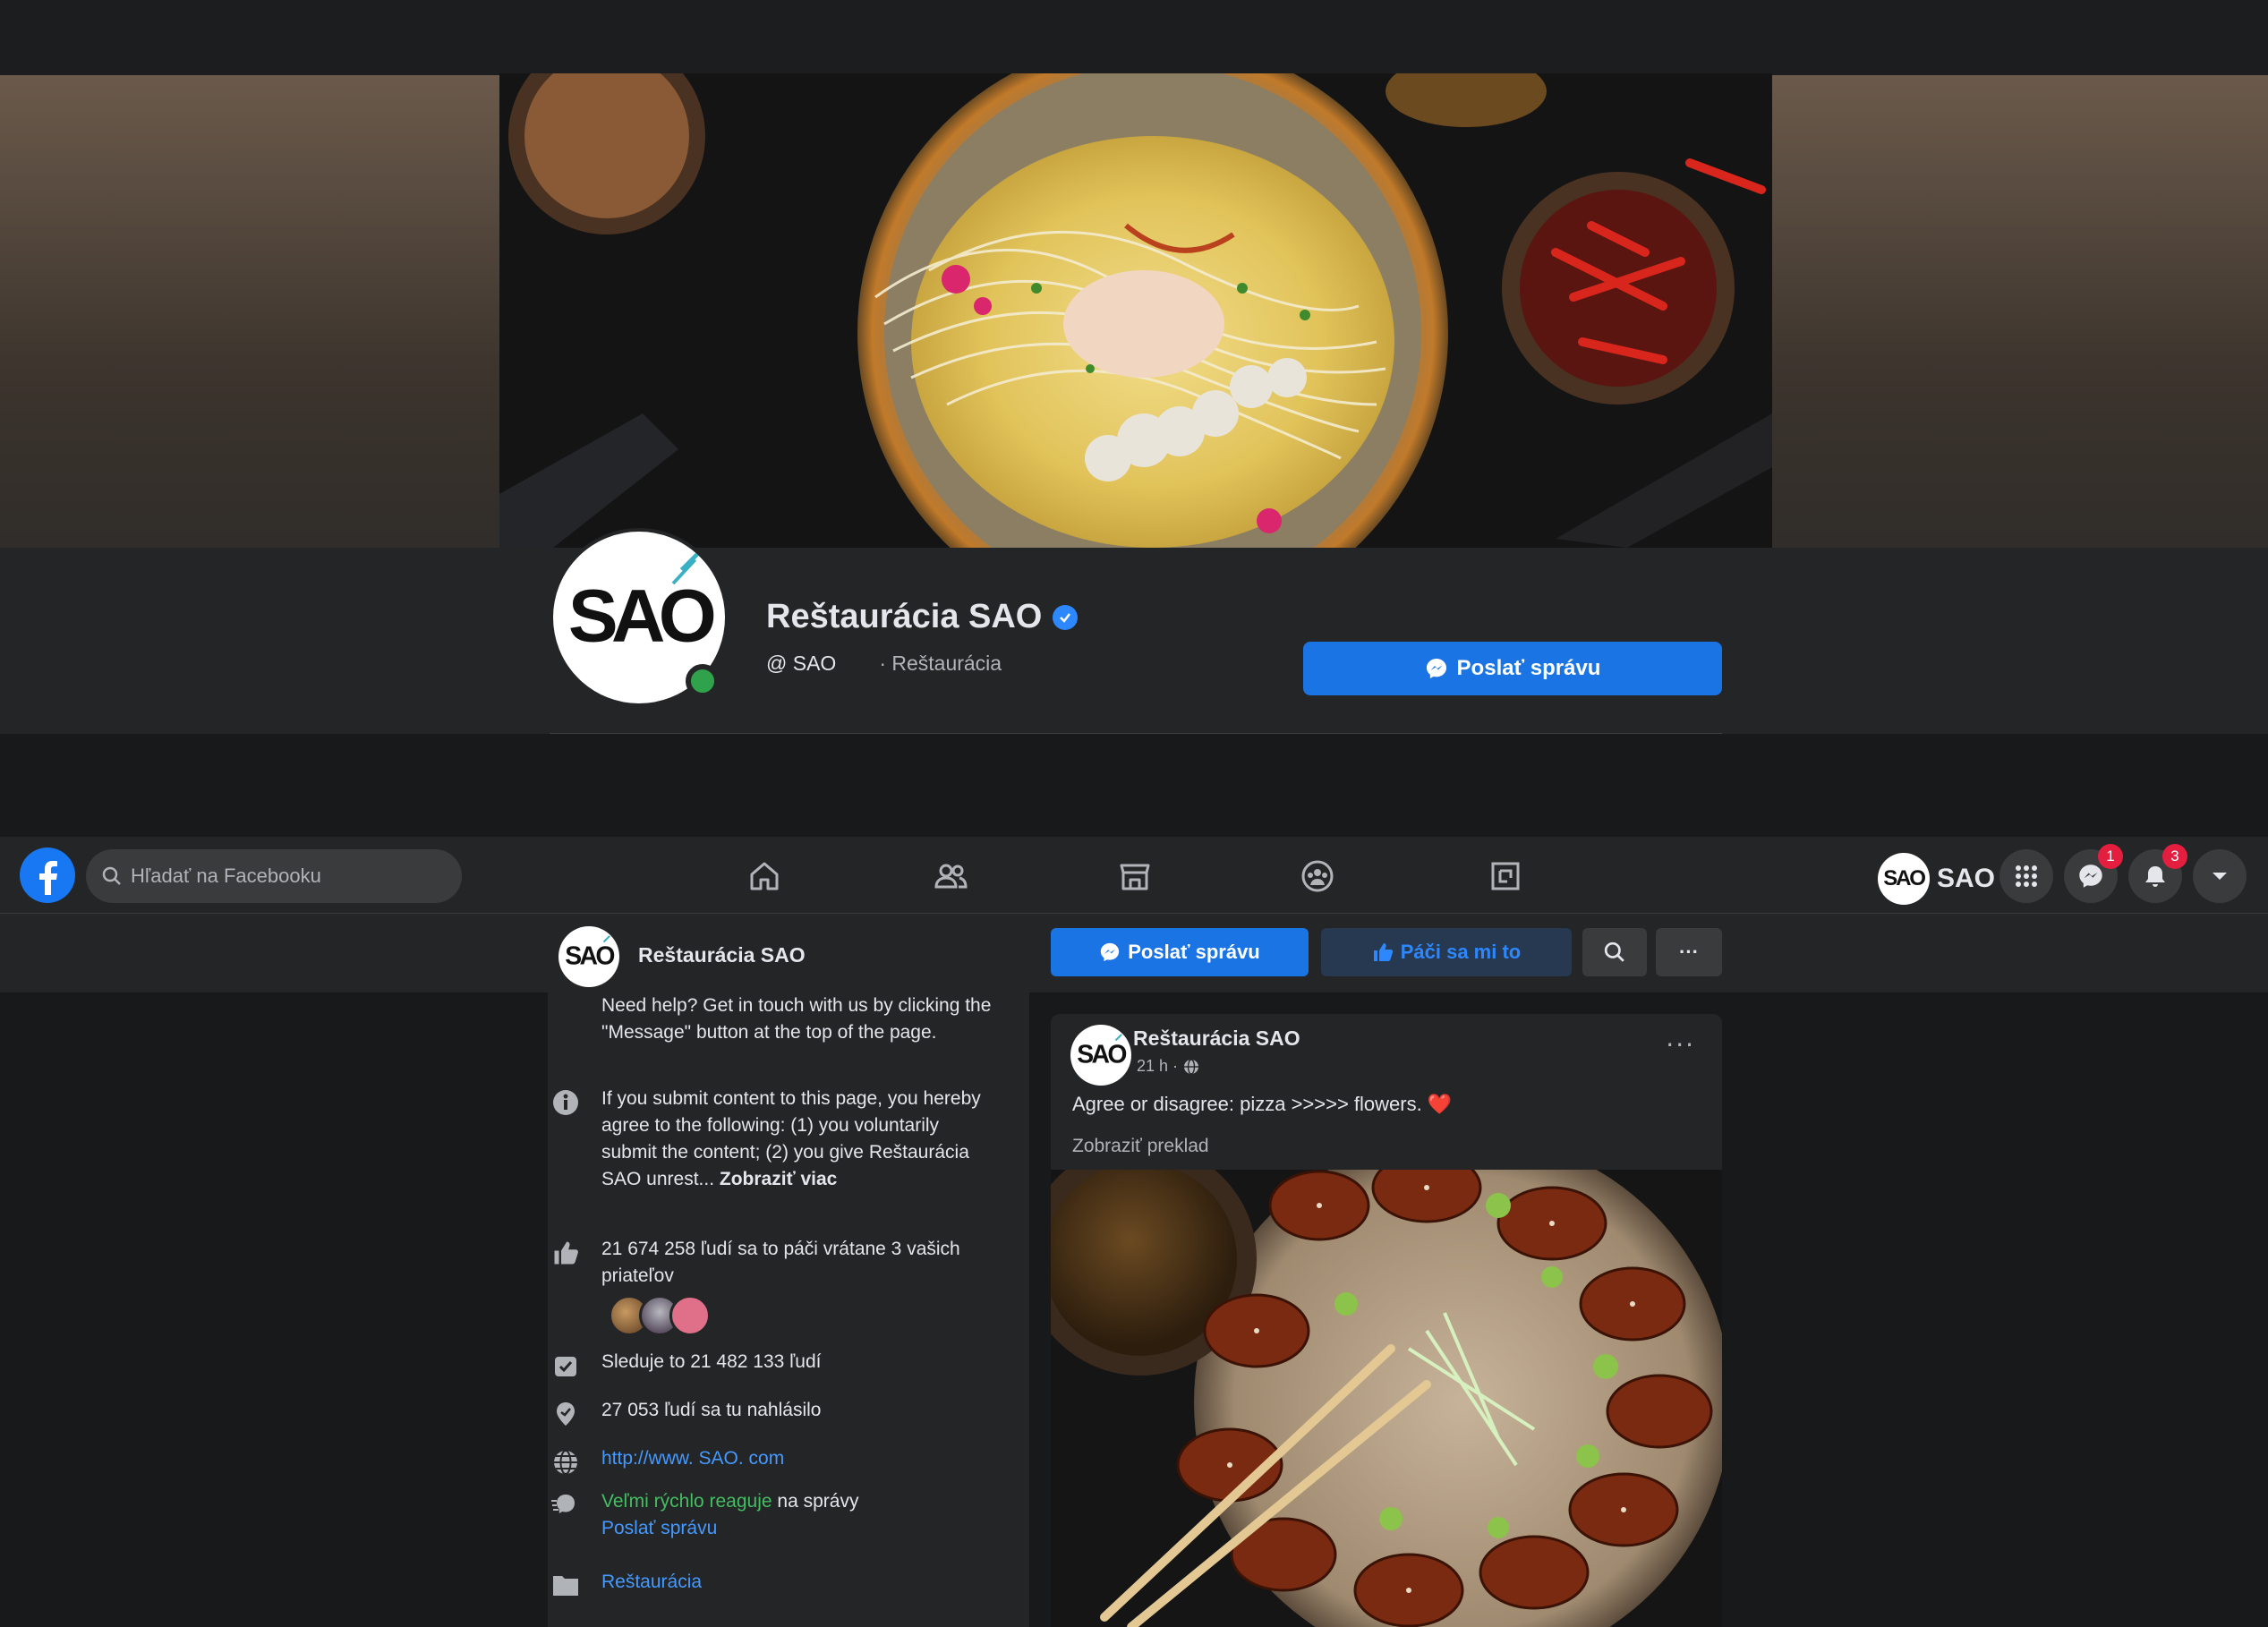 This screenshot has height=1627, width=2268. Describe the element at coordinates (690, 1316) in the screenshot. I see `friend-avatar` at that location.